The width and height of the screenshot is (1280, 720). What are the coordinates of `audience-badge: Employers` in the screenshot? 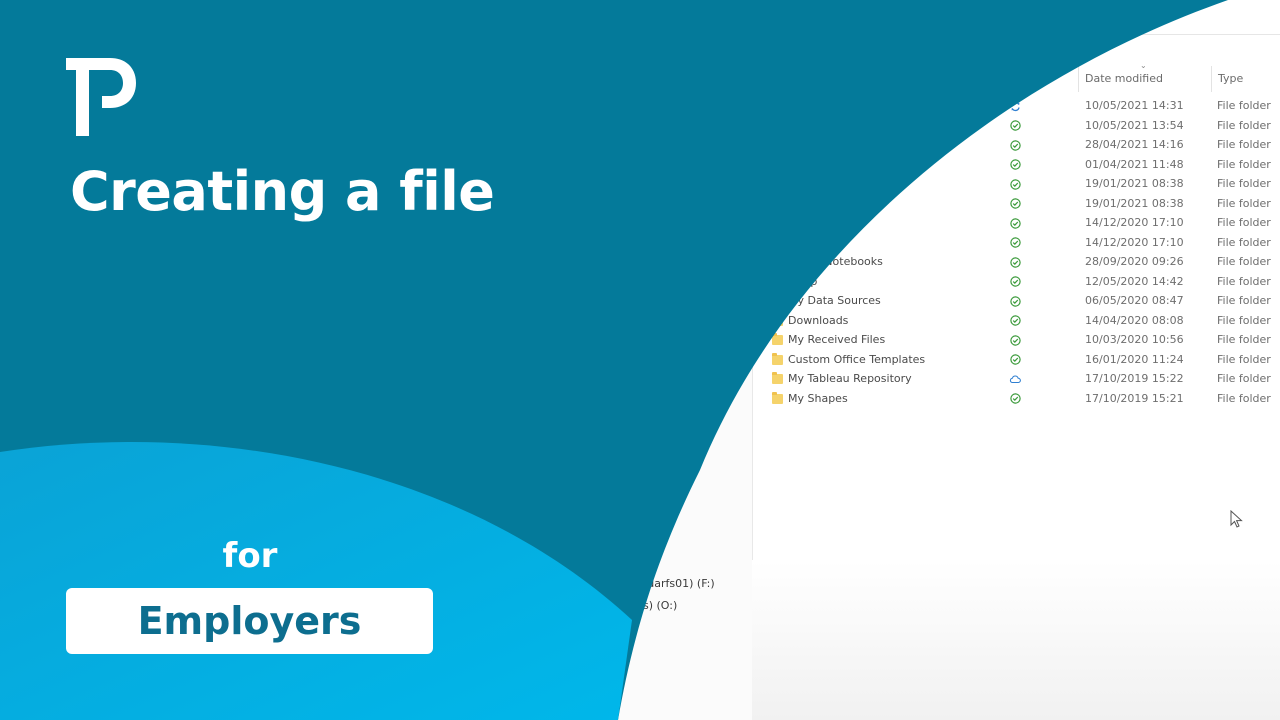 It's located at (249, 621).